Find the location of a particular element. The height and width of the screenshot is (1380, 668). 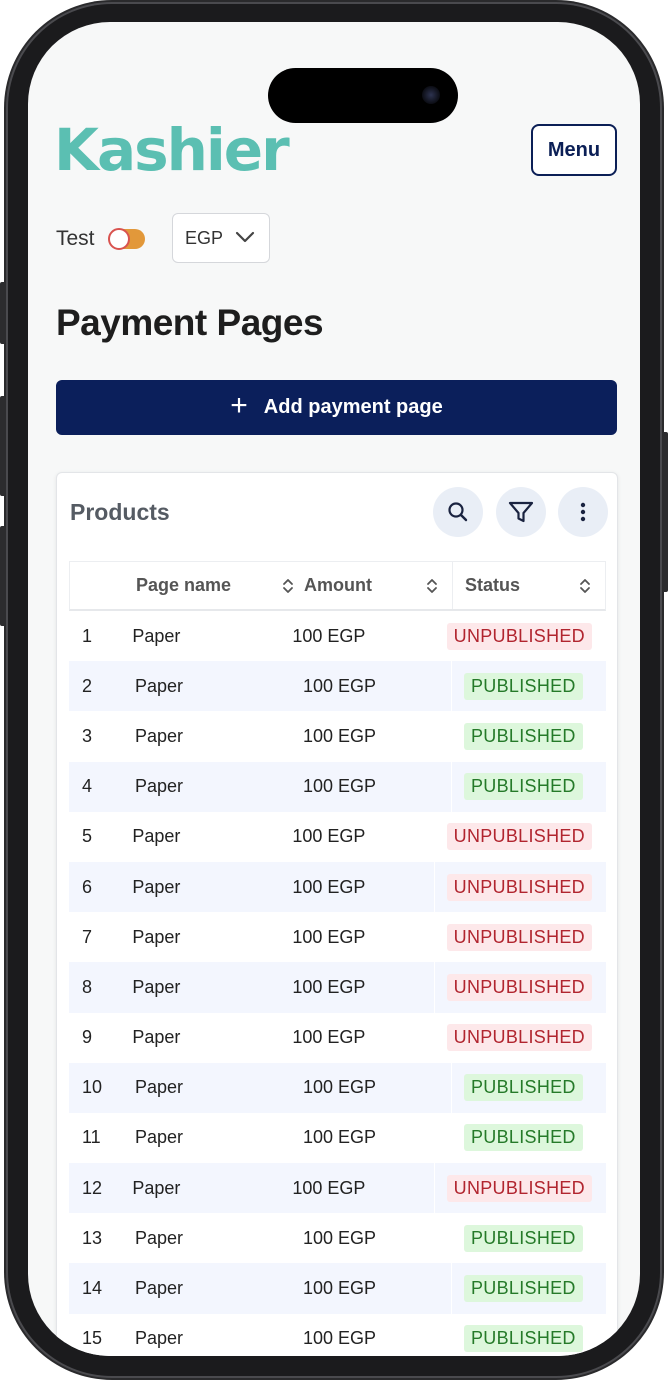

table-row: 5 Paper 100 EGP UNPUBLISHED is located at coordinates (337, 836).